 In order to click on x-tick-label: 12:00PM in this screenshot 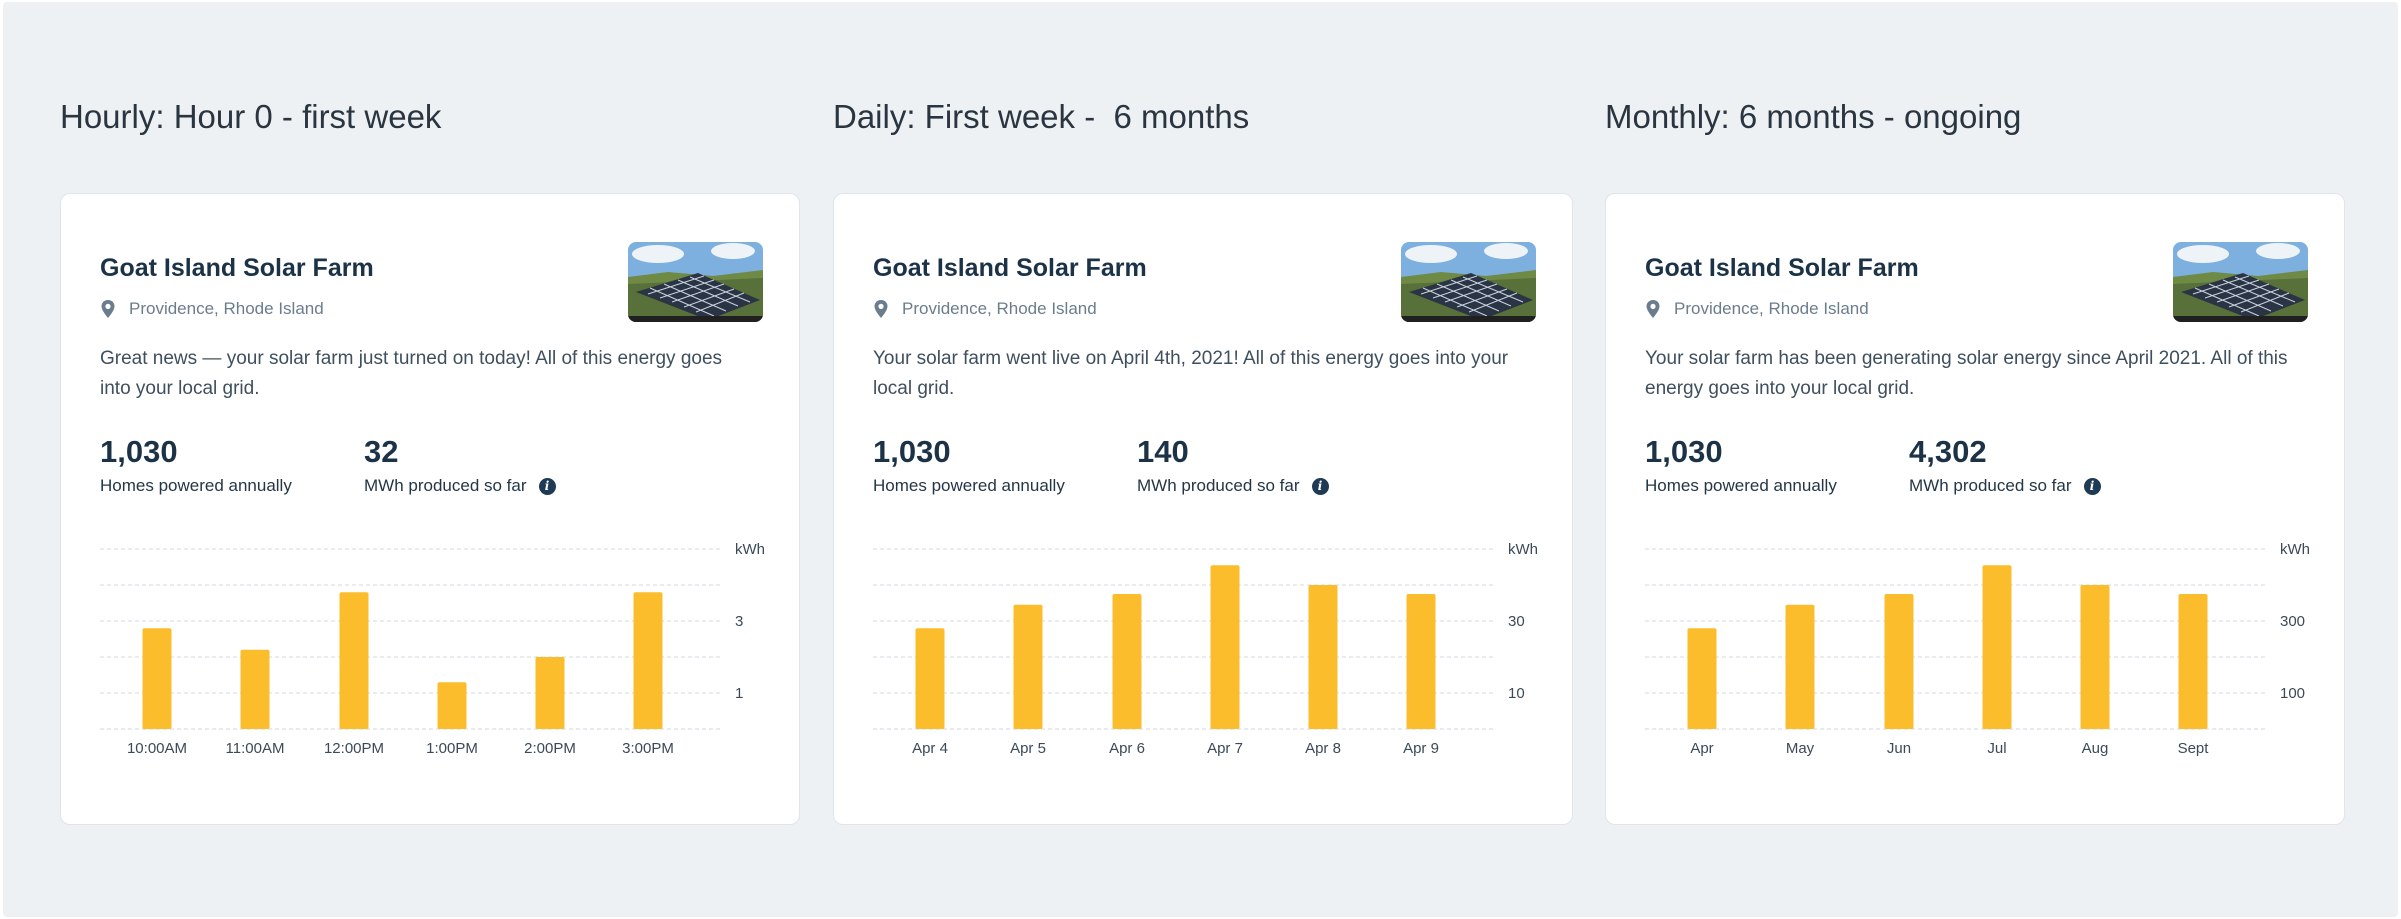, I will do `click(354, 748)`.